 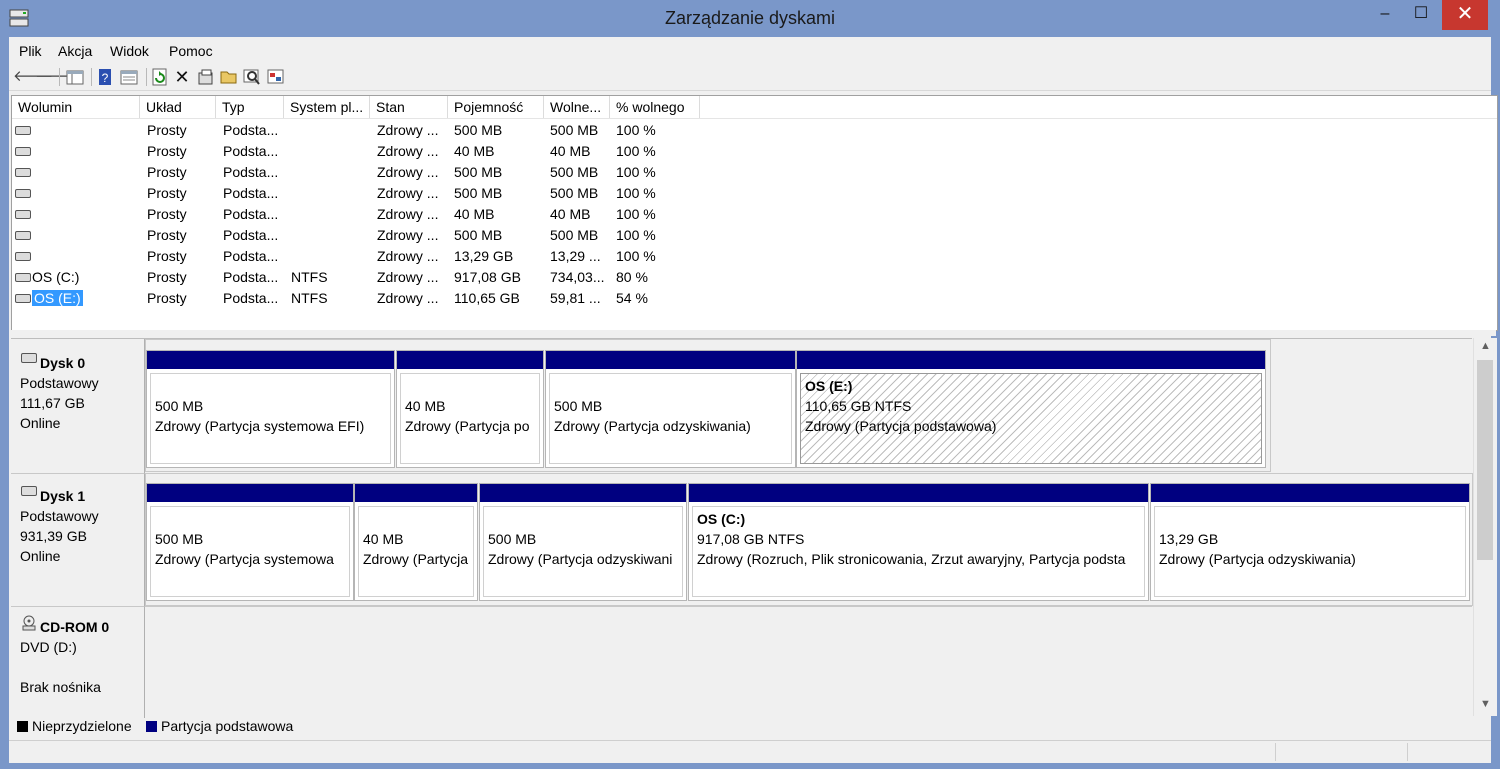 What do you see at coordinates (30, 51) in the screenshot?
I see `menu-plik: Plik` at bounding box center [30, 51].